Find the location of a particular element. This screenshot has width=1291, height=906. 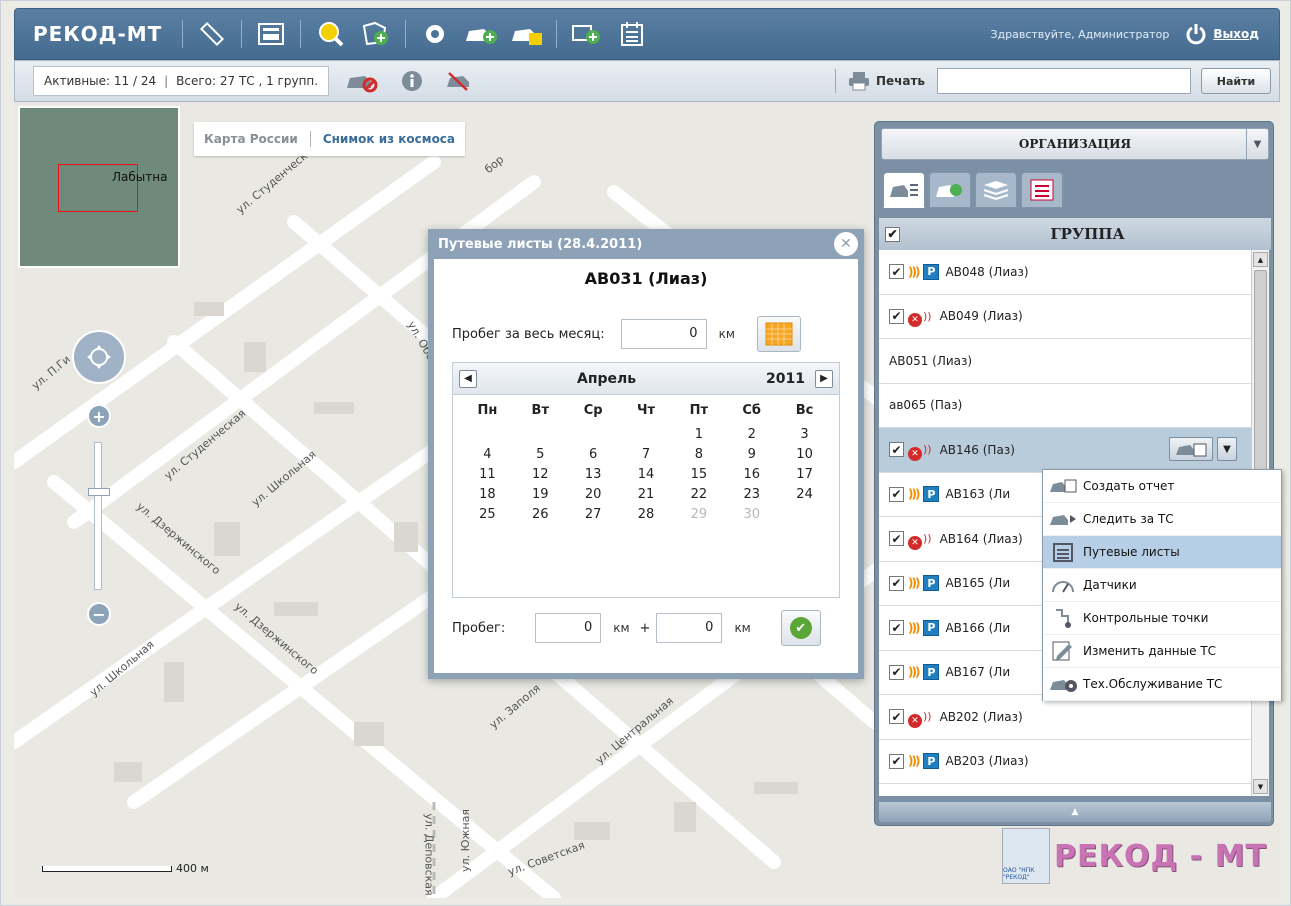

context-menu-item: Тех.Обслуживание ТС is located at coordinates (1162, 684).